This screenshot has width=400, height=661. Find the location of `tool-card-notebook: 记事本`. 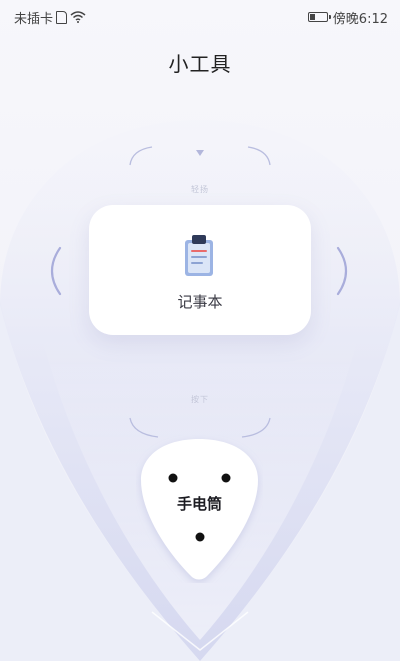

tool-card-notebook: 记事本 is located at coordinates (200, 270).